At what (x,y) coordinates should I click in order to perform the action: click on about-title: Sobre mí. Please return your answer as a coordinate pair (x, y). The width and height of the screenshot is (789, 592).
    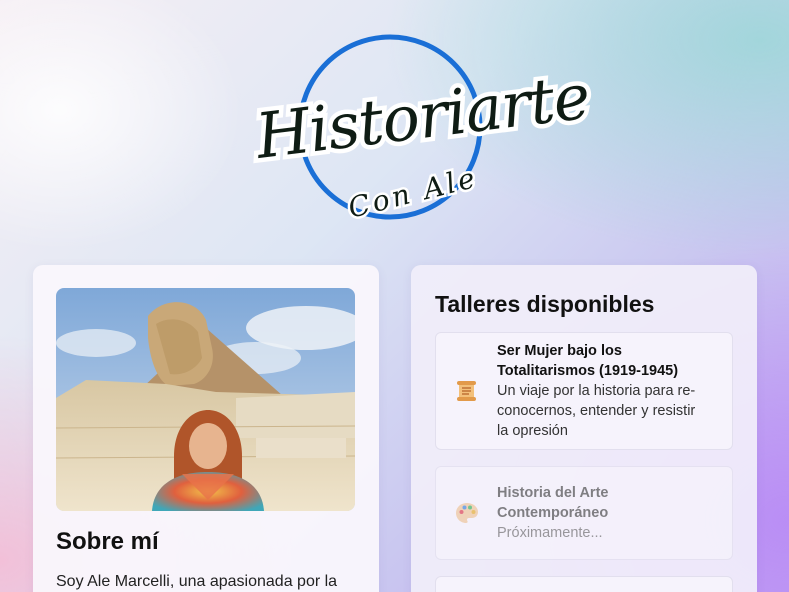
    Looking at the image, I should click on (107, 541).